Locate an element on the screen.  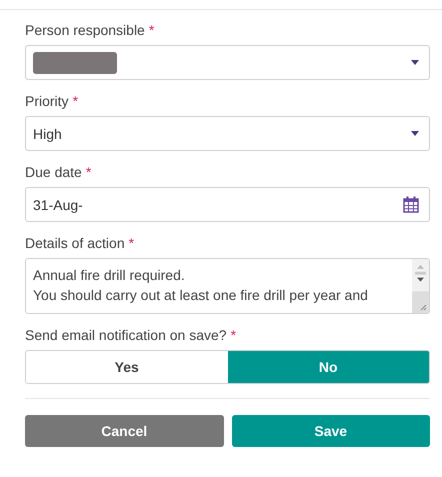
field-label: Priority is located at coordinates (47, 101).